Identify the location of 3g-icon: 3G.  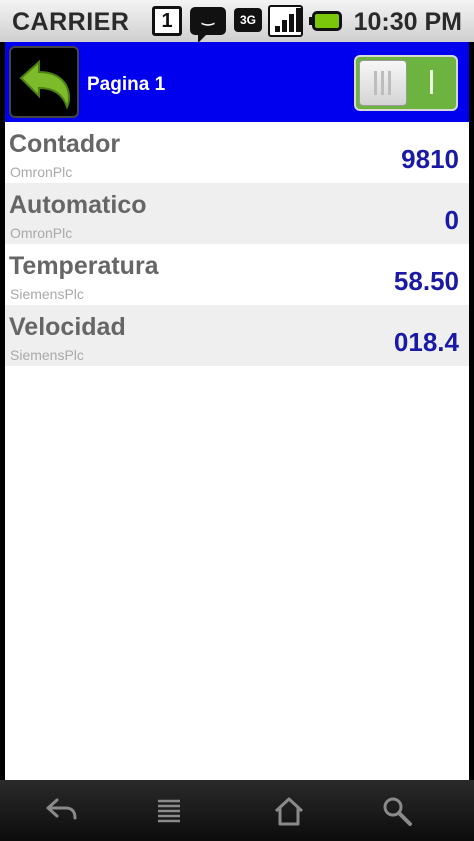
(248, 20).